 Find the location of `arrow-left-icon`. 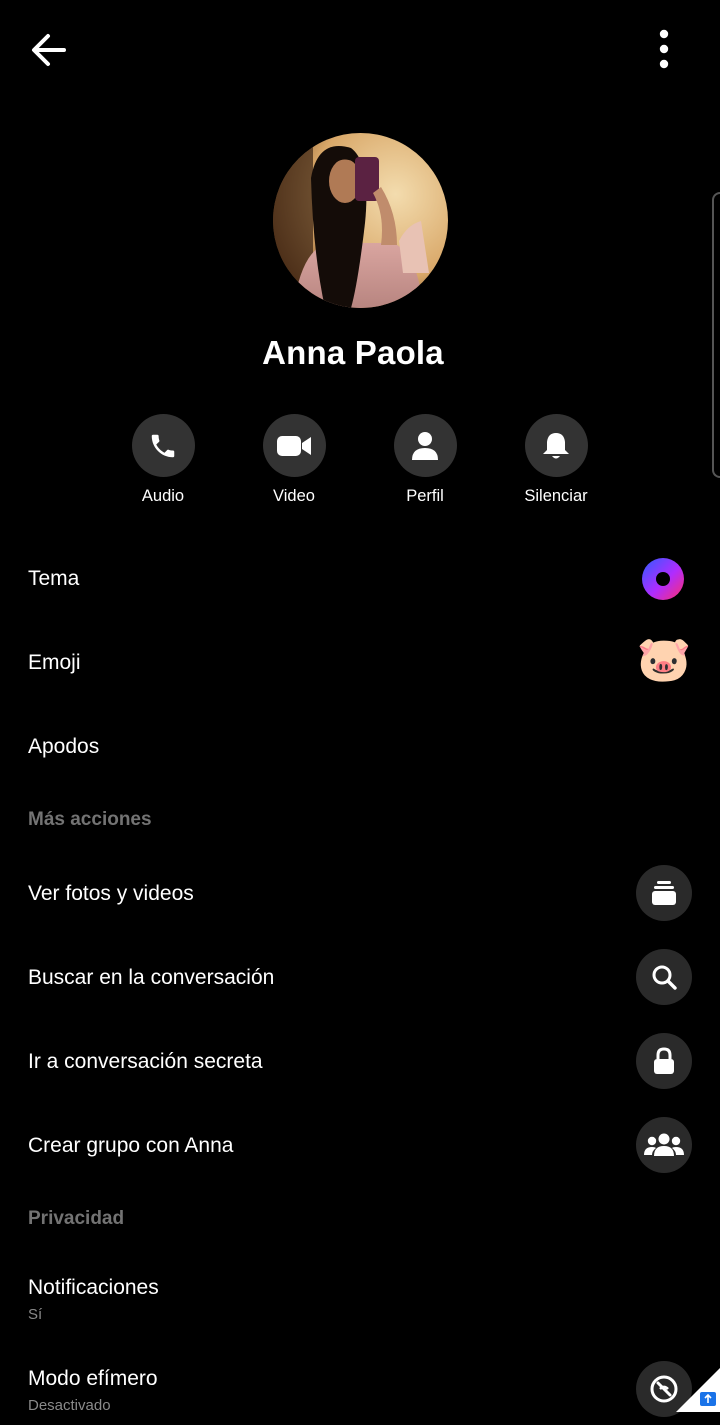

arrow-left-icon is located at coordinates (49, 50).